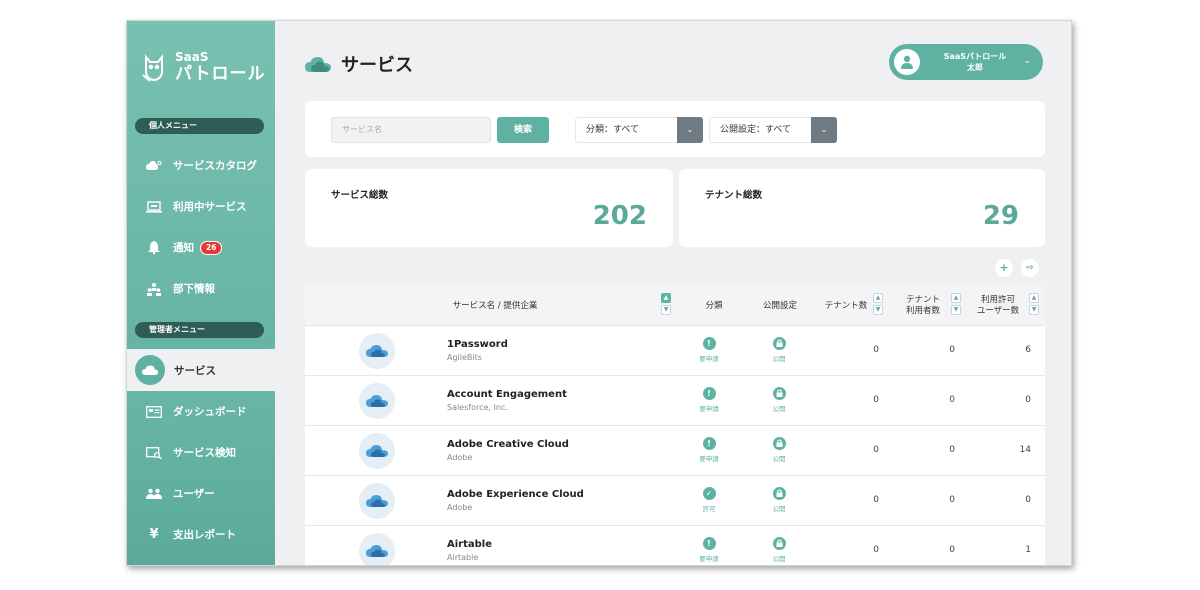 The height and width of the screenshot is (590, 1200). I want to click on sidebar-item-subordinates: 部下情報, so click(180, 288).